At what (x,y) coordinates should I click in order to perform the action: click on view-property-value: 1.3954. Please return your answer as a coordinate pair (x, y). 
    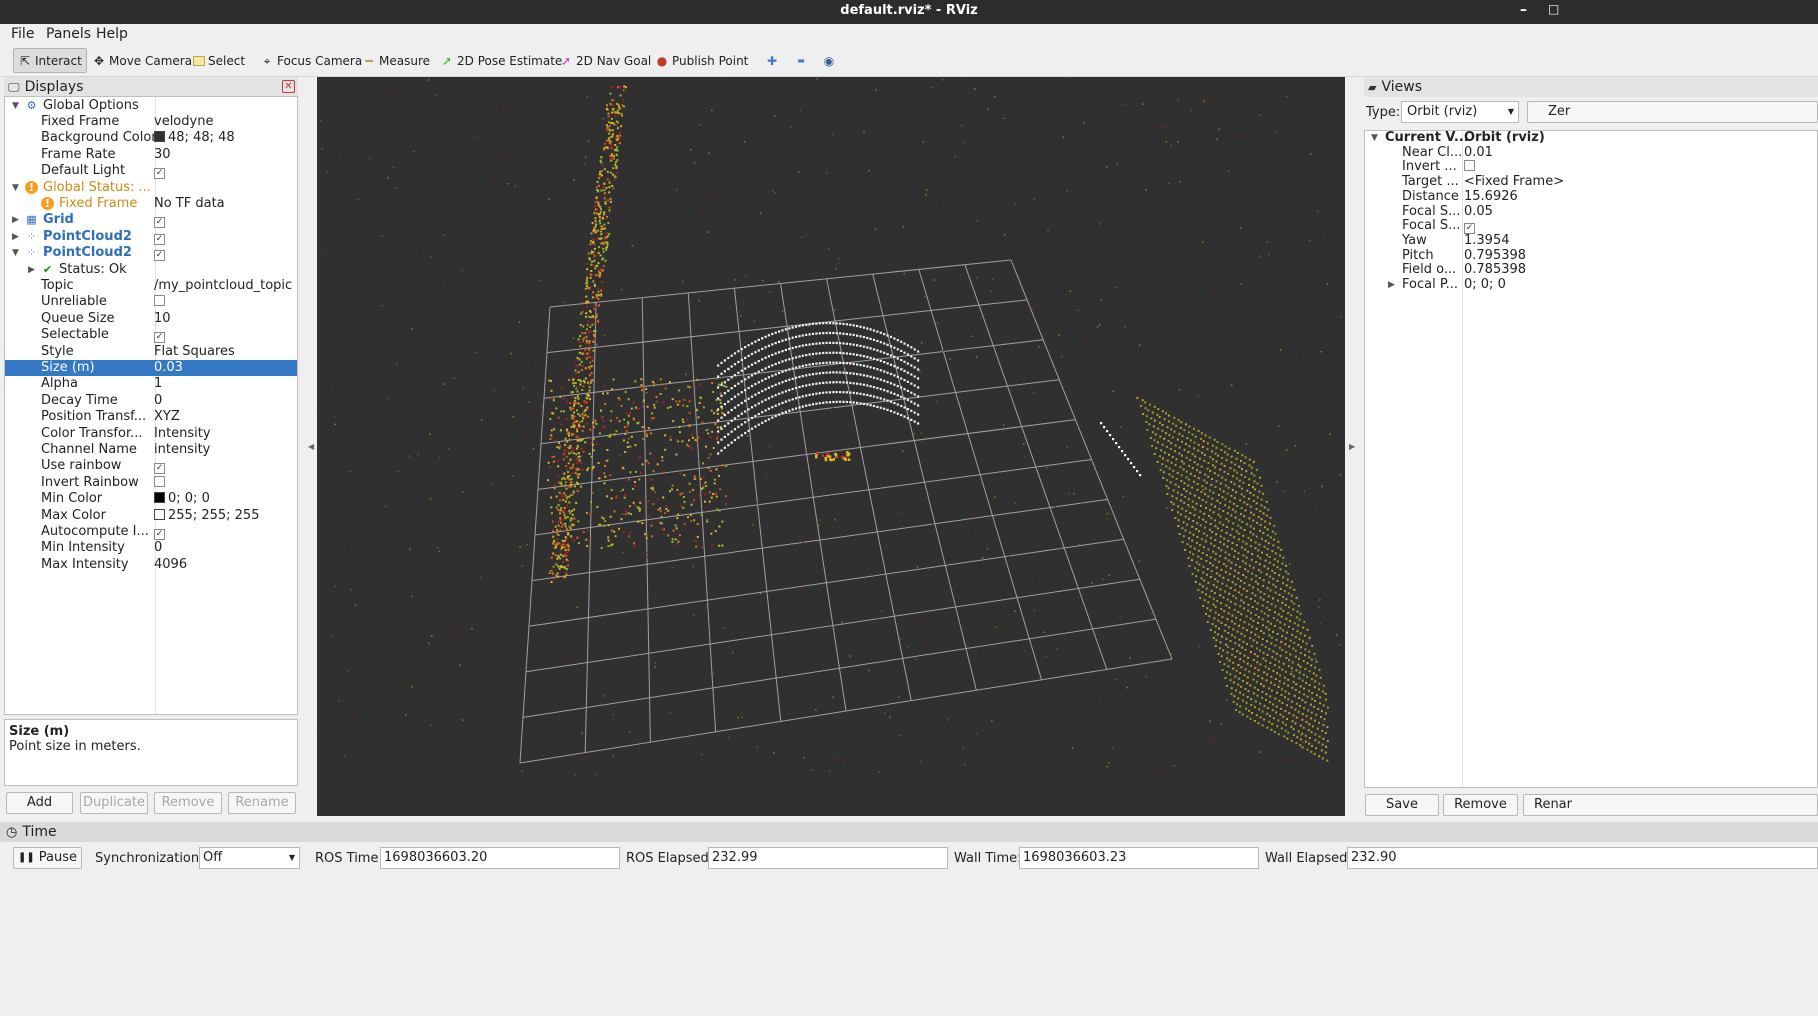
    Looking at the image, I should click on (1487, 240).